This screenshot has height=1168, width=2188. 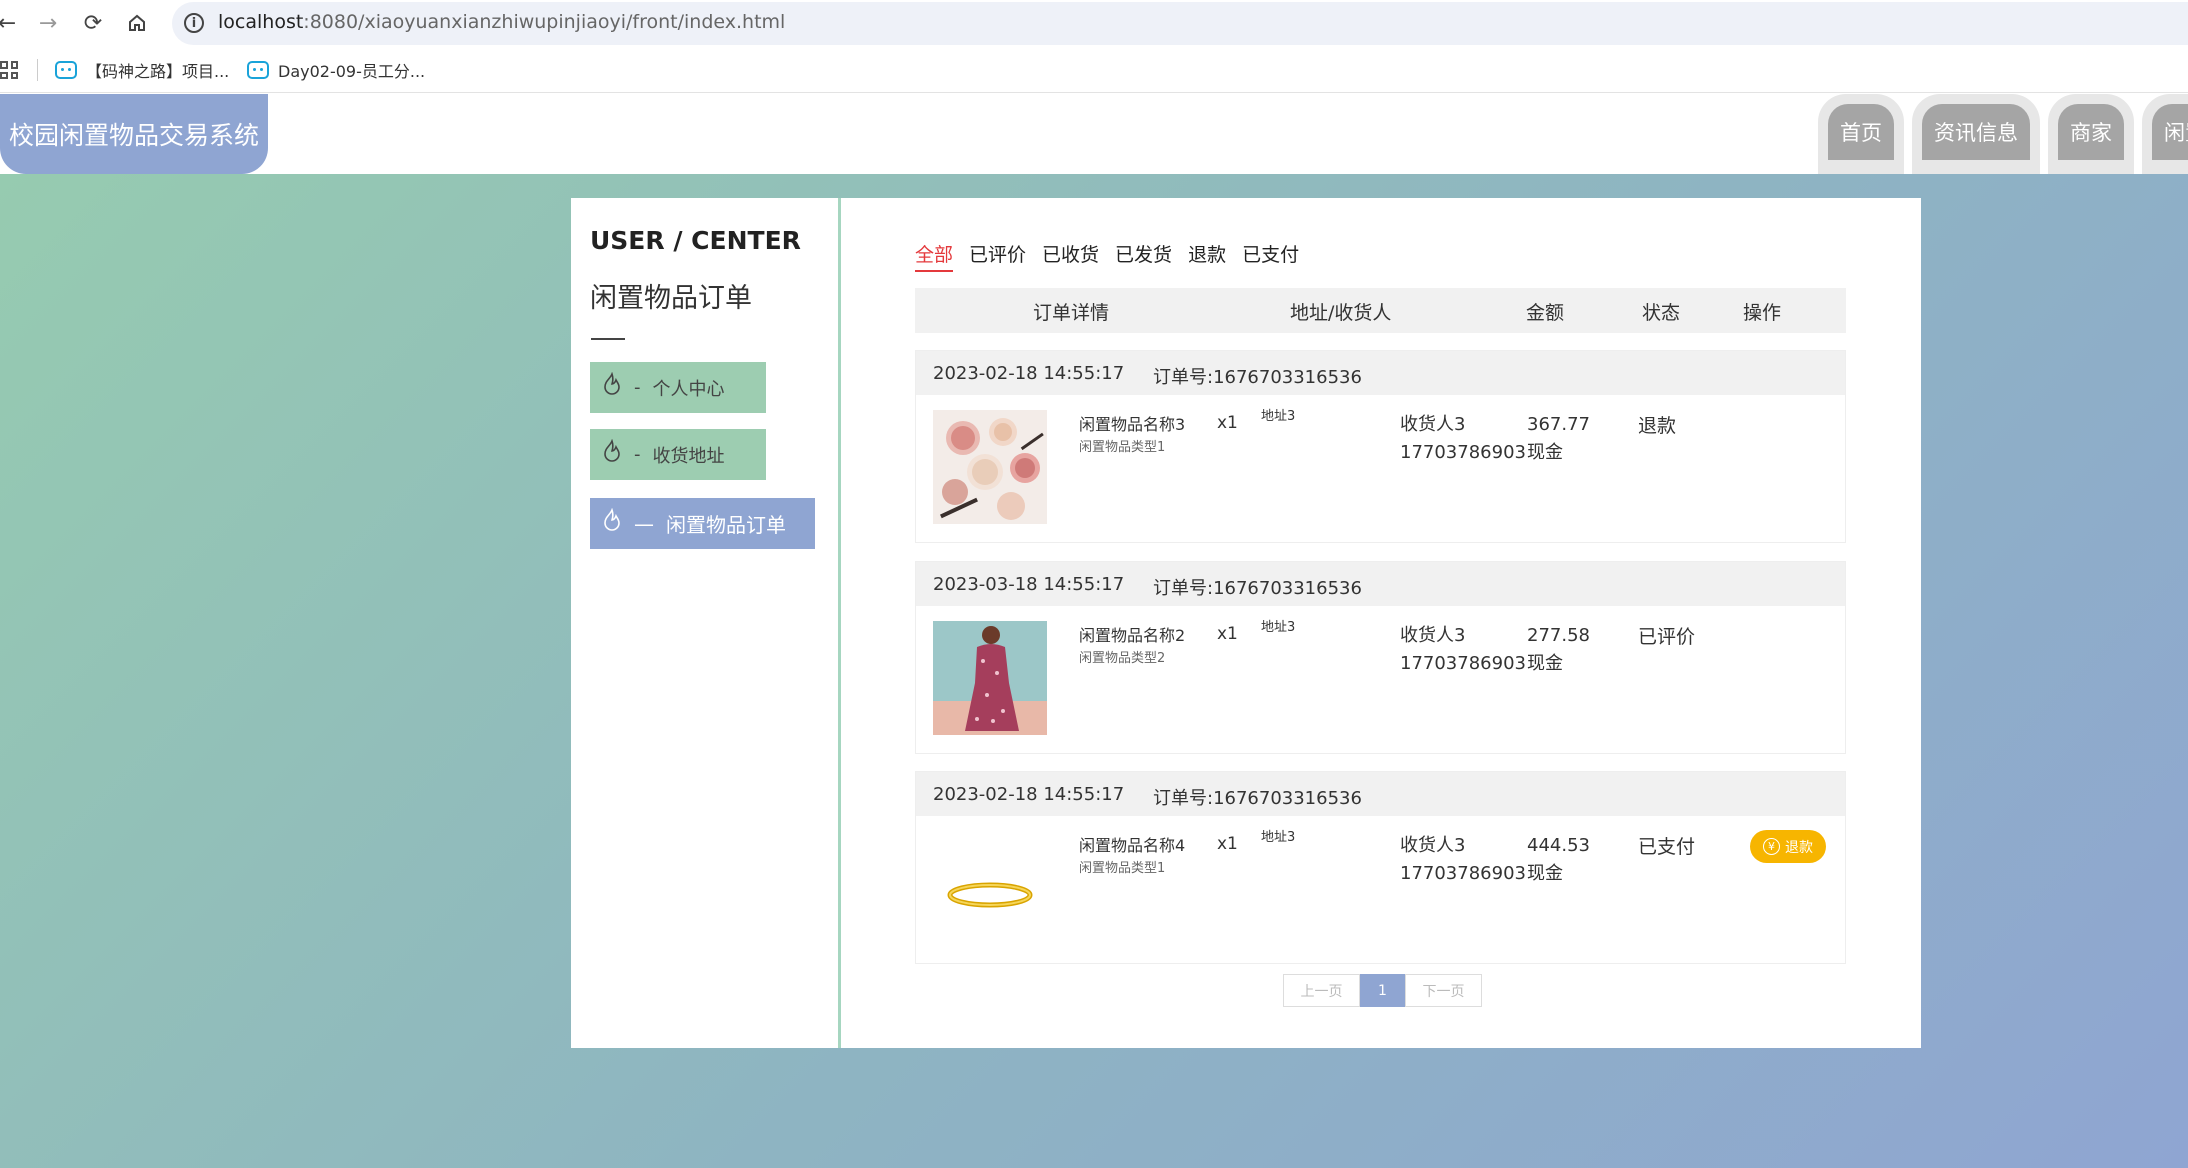 What do you see at coordinates (688, 456) in the screenshot?
I see `sidebar-item-label: 收货地址` at bounding box center [688, 456].